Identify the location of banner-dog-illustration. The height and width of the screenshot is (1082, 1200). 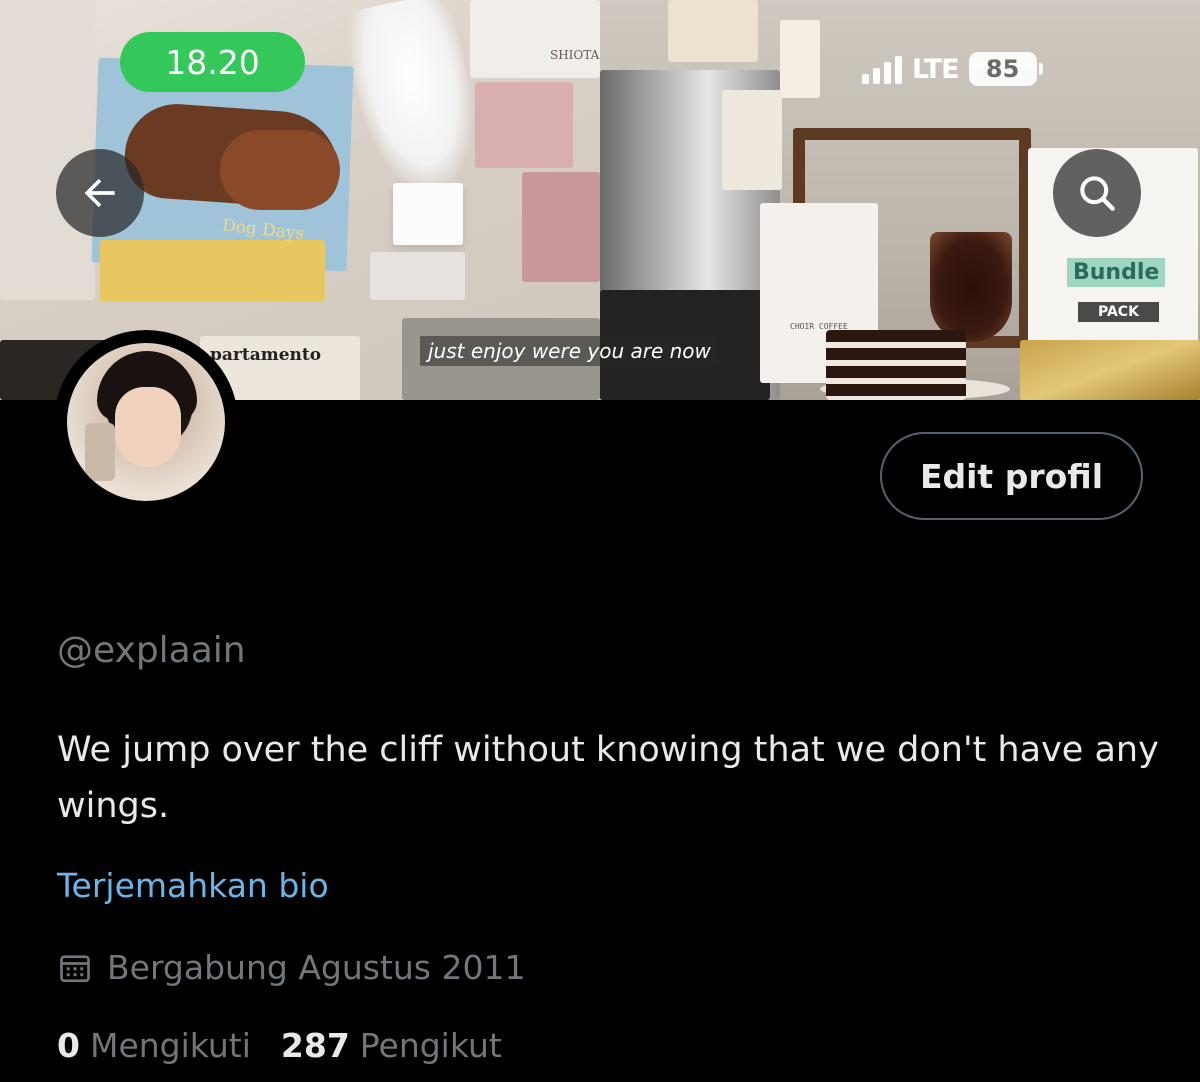
(280, 170).